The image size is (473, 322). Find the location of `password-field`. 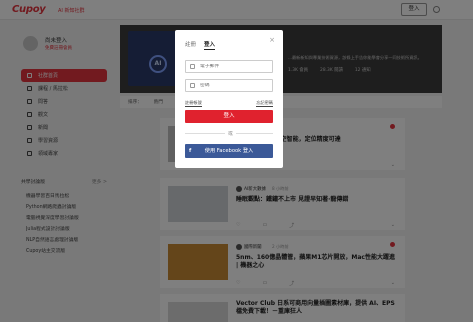

password-field is located at coordinates (229, 85).